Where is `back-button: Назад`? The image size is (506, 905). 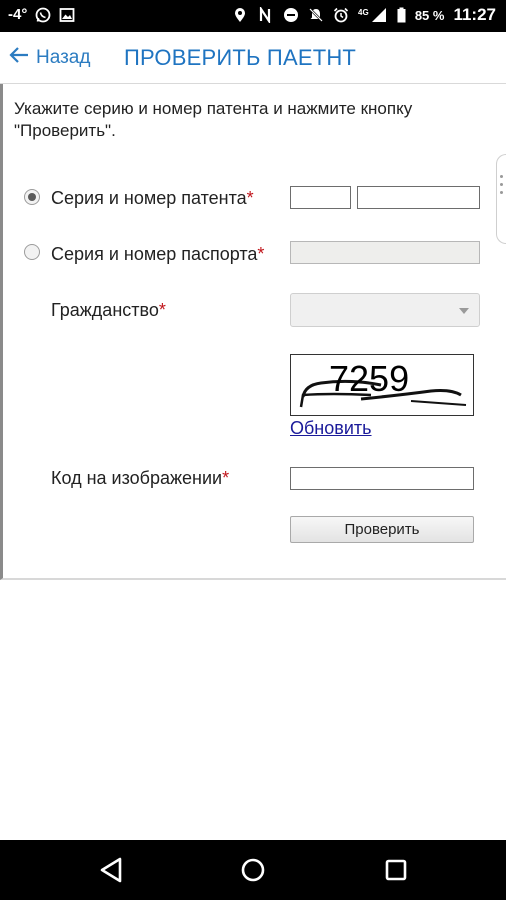 back-button: Назад is located at coordinates (49, 58).